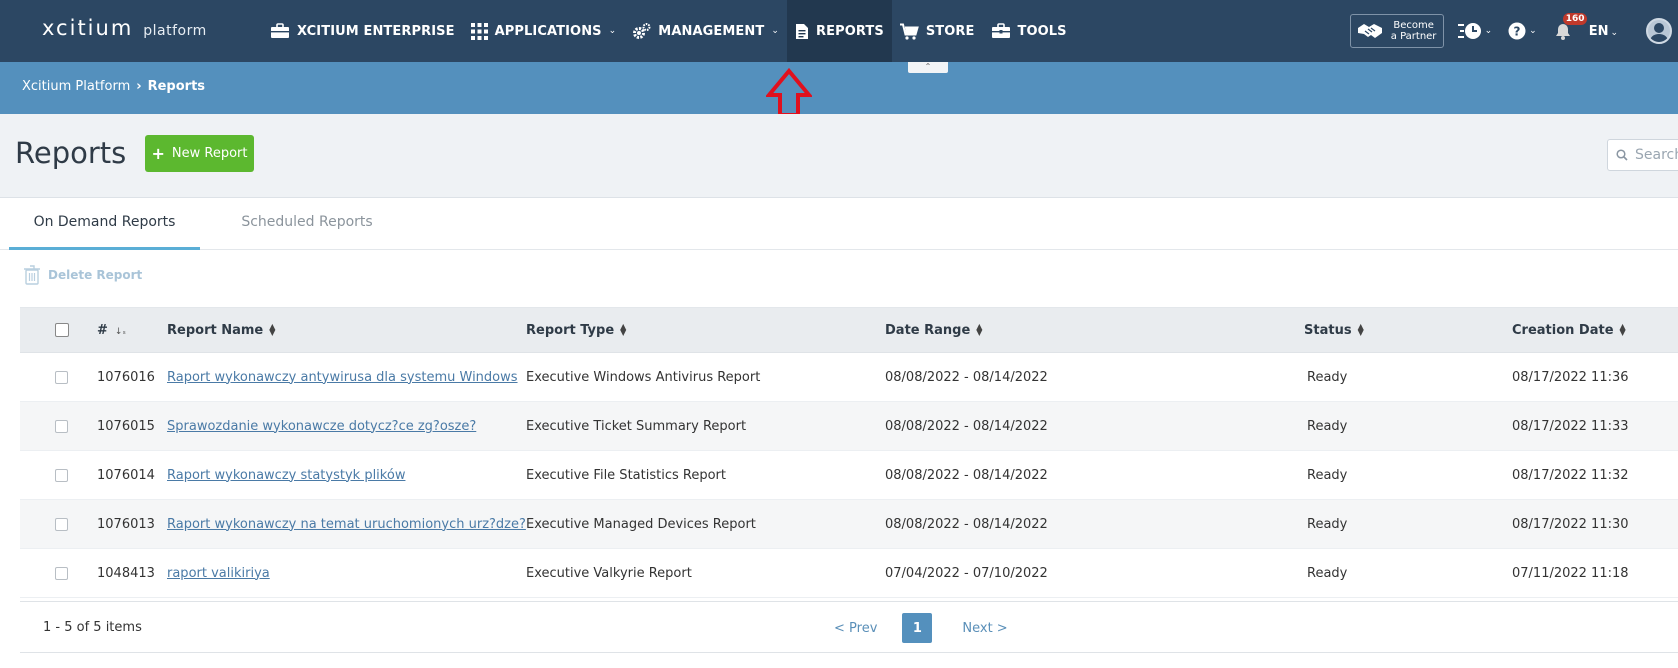 This screenshot has width=1678, height=668. I want to click on become-partner-button: Become a Partner, so click(1396, 31).